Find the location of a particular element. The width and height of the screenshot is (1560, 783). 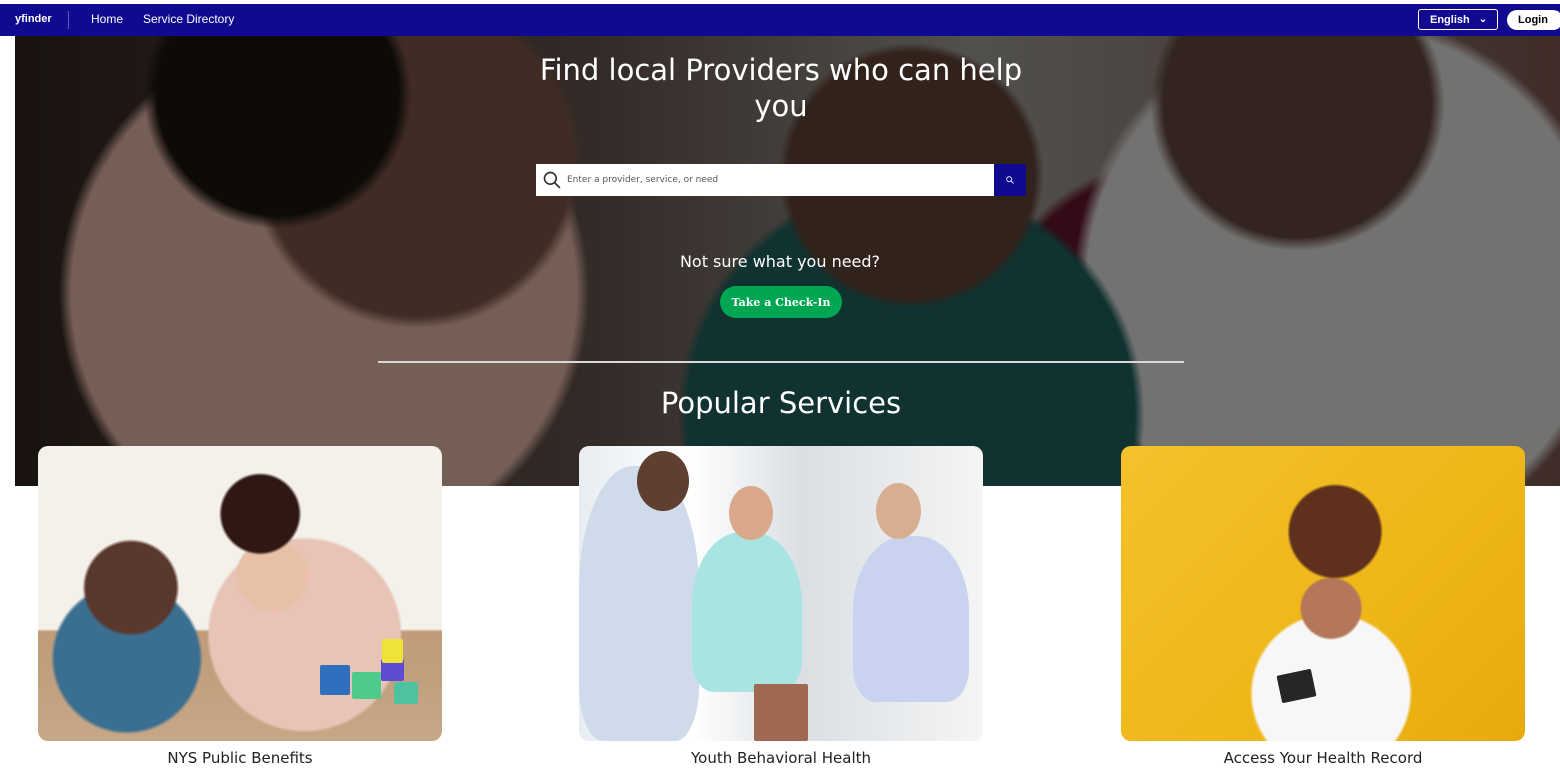

login-button-label: Login is located at coordinates (1533, 20).